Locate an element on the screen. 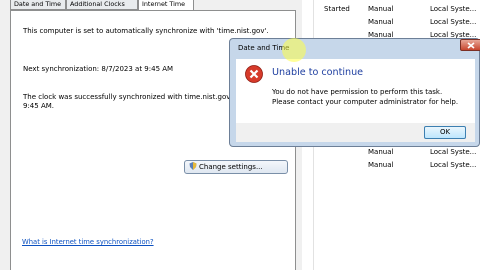 Image resolution: width=480 pixels, height=270 pixels. mouse-cursor-highlight is located at coordinates (294, 50).